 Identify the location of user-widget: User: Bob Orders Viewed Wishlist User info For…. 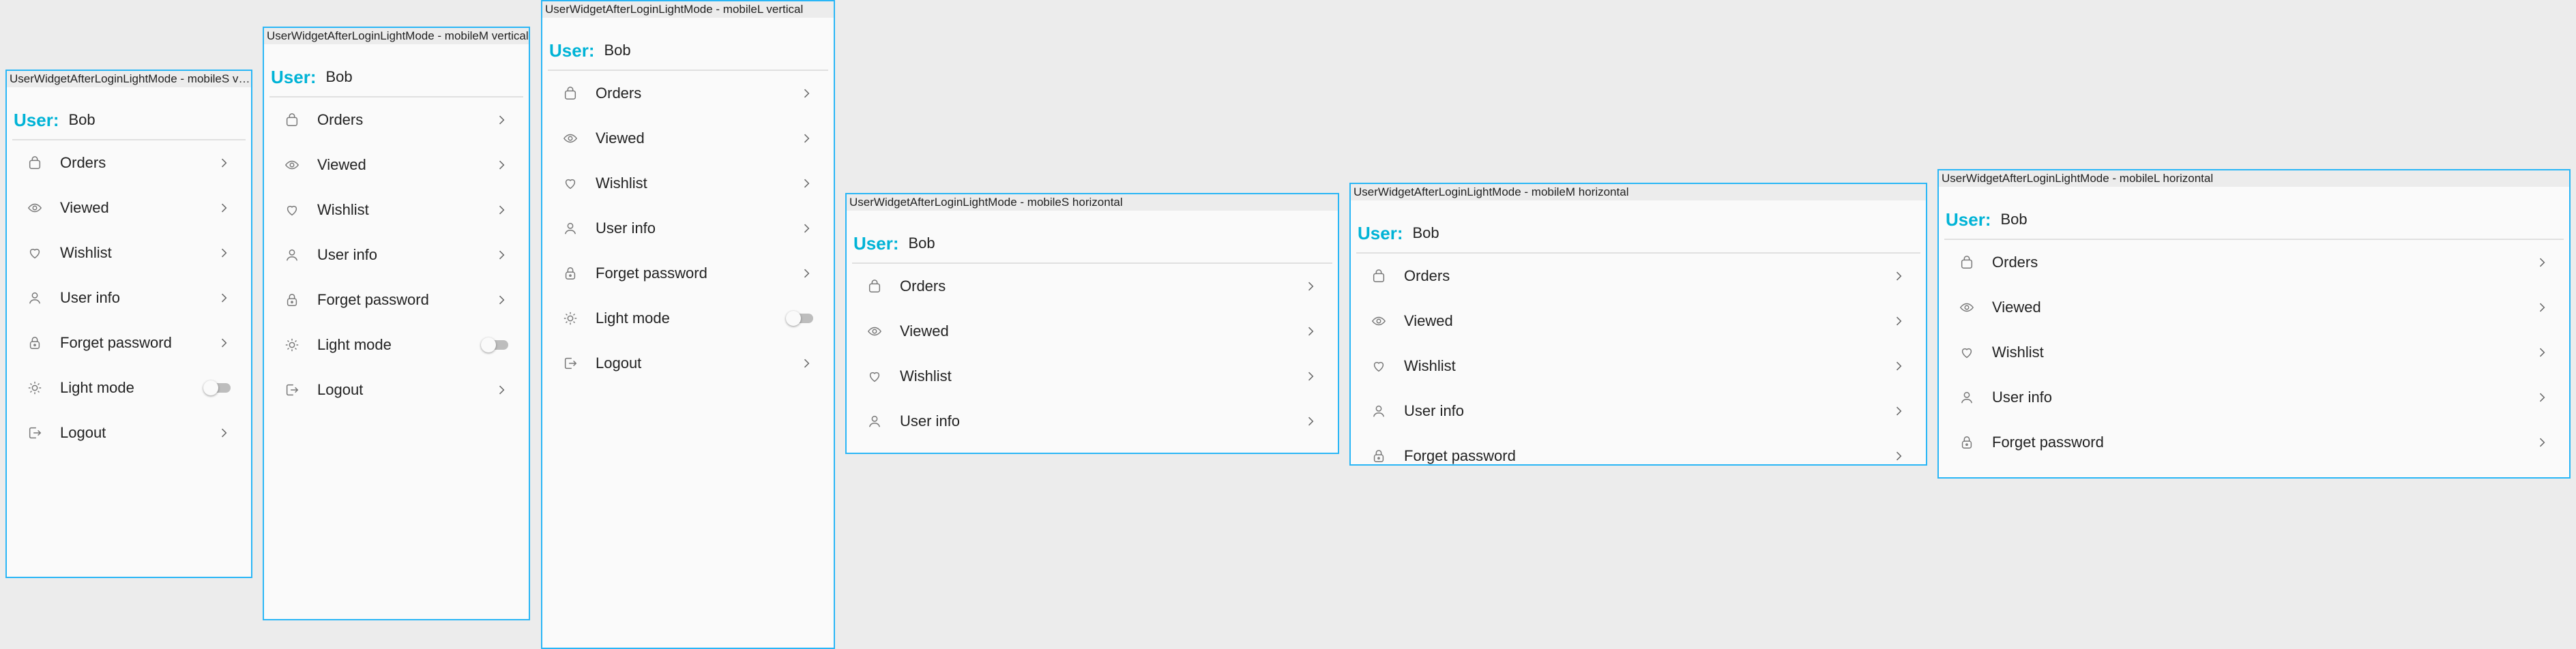
(688, 209).